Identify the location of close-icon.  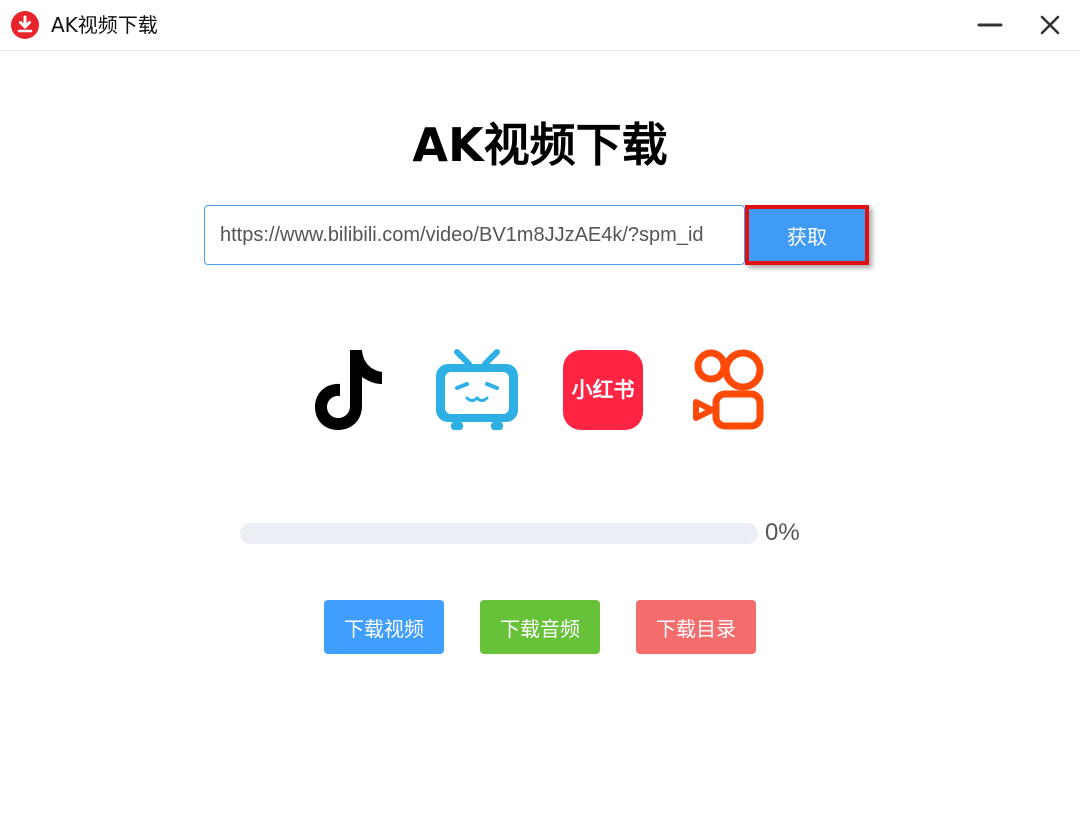
(1050, 25).